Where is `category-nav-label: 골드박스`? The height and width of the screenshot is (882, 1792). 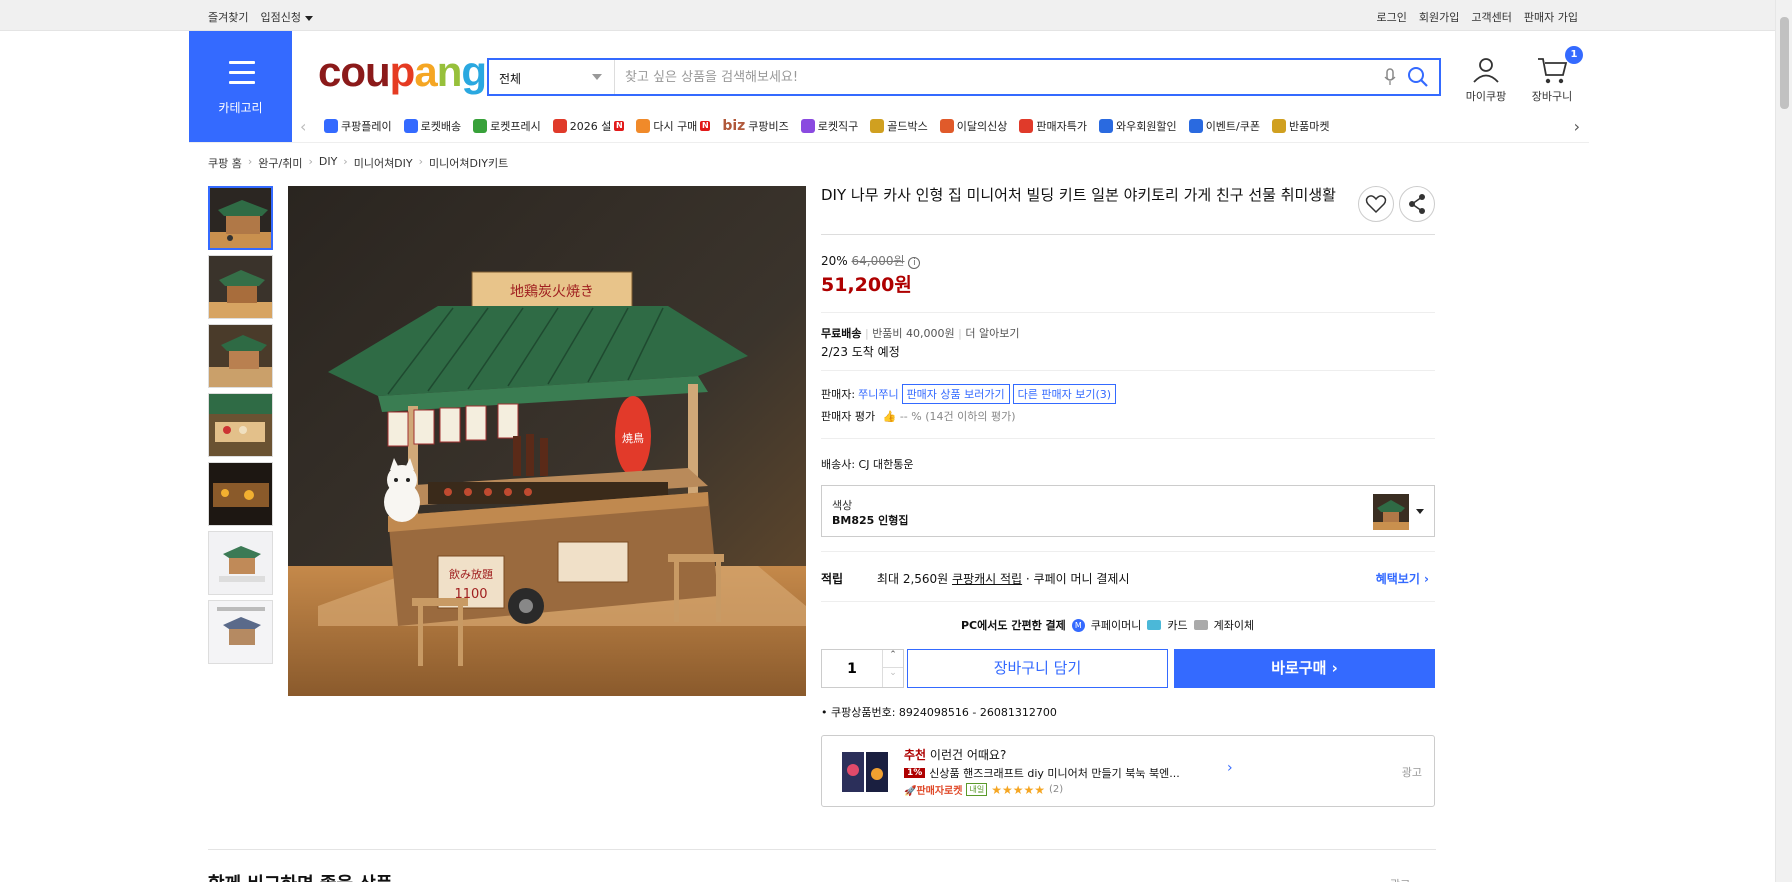 category-nav-label: 골드박스 is located at coordinates (907, 126).